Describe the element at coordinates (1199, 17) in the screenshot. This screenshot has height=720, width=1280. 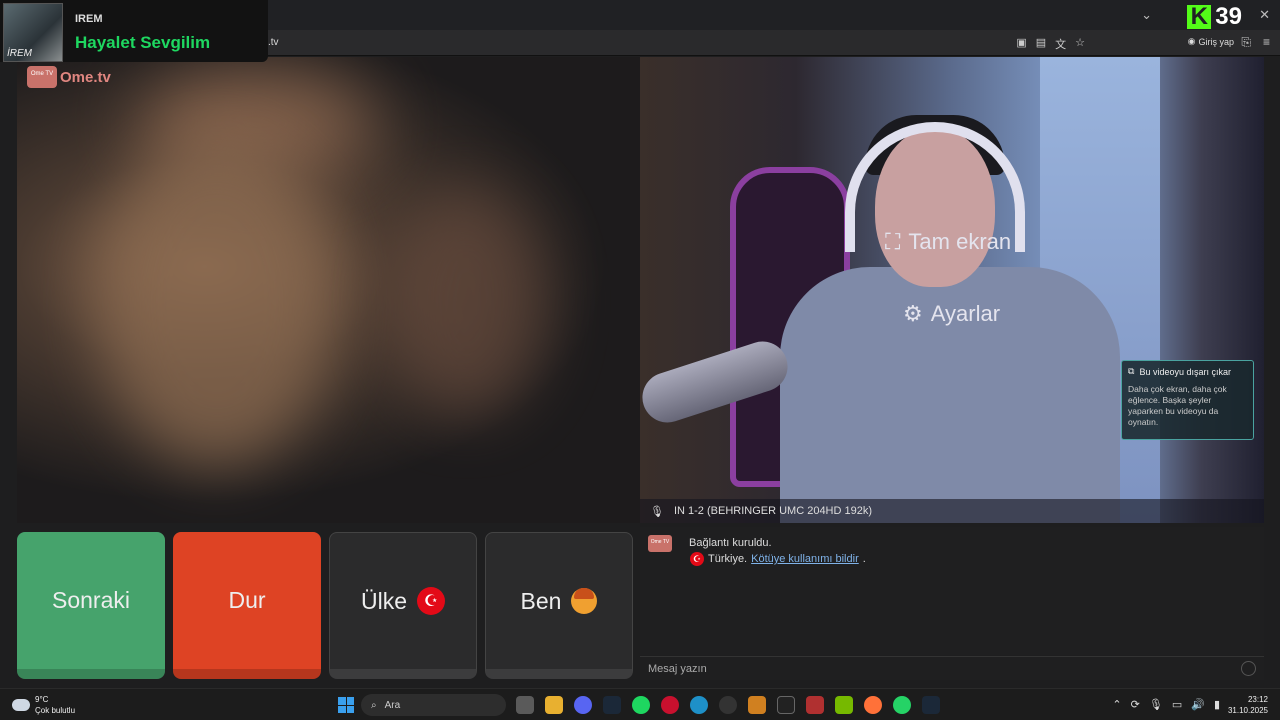
I see `kick-logo-icon` at that location.